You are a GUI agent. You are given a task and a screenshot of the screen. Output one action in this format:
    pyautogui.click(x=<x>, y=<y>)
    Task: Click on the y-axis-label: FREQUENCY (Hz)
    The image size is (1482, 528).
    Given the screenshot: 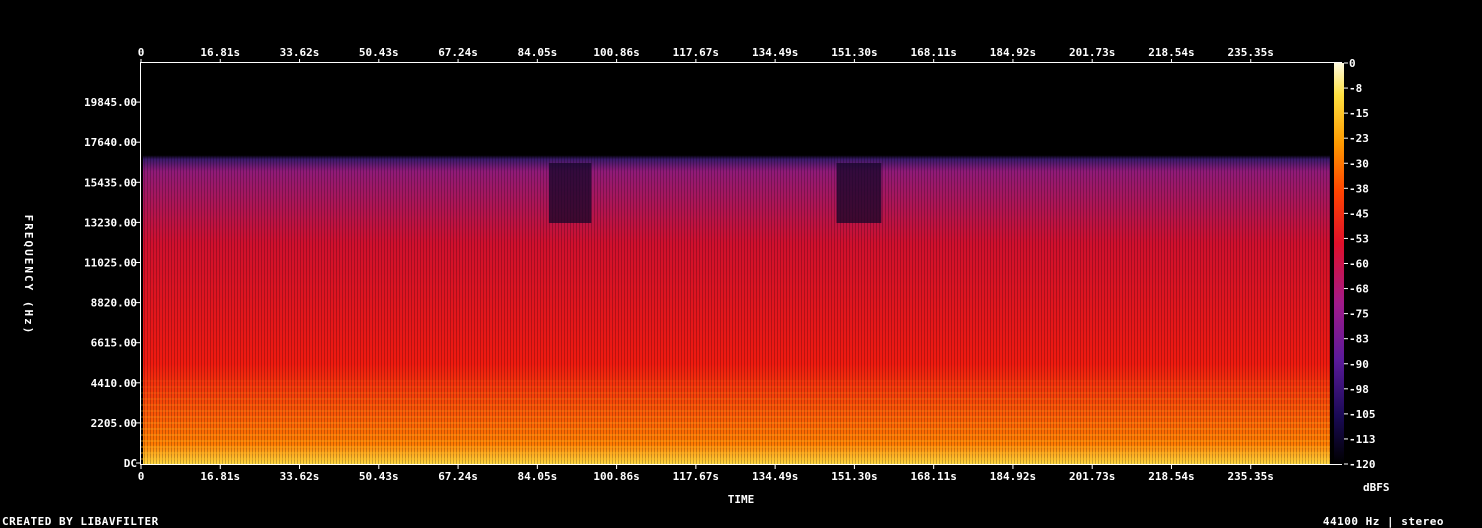 What is the action you would take?
    pyautogui.click(x=28, y=275)
    